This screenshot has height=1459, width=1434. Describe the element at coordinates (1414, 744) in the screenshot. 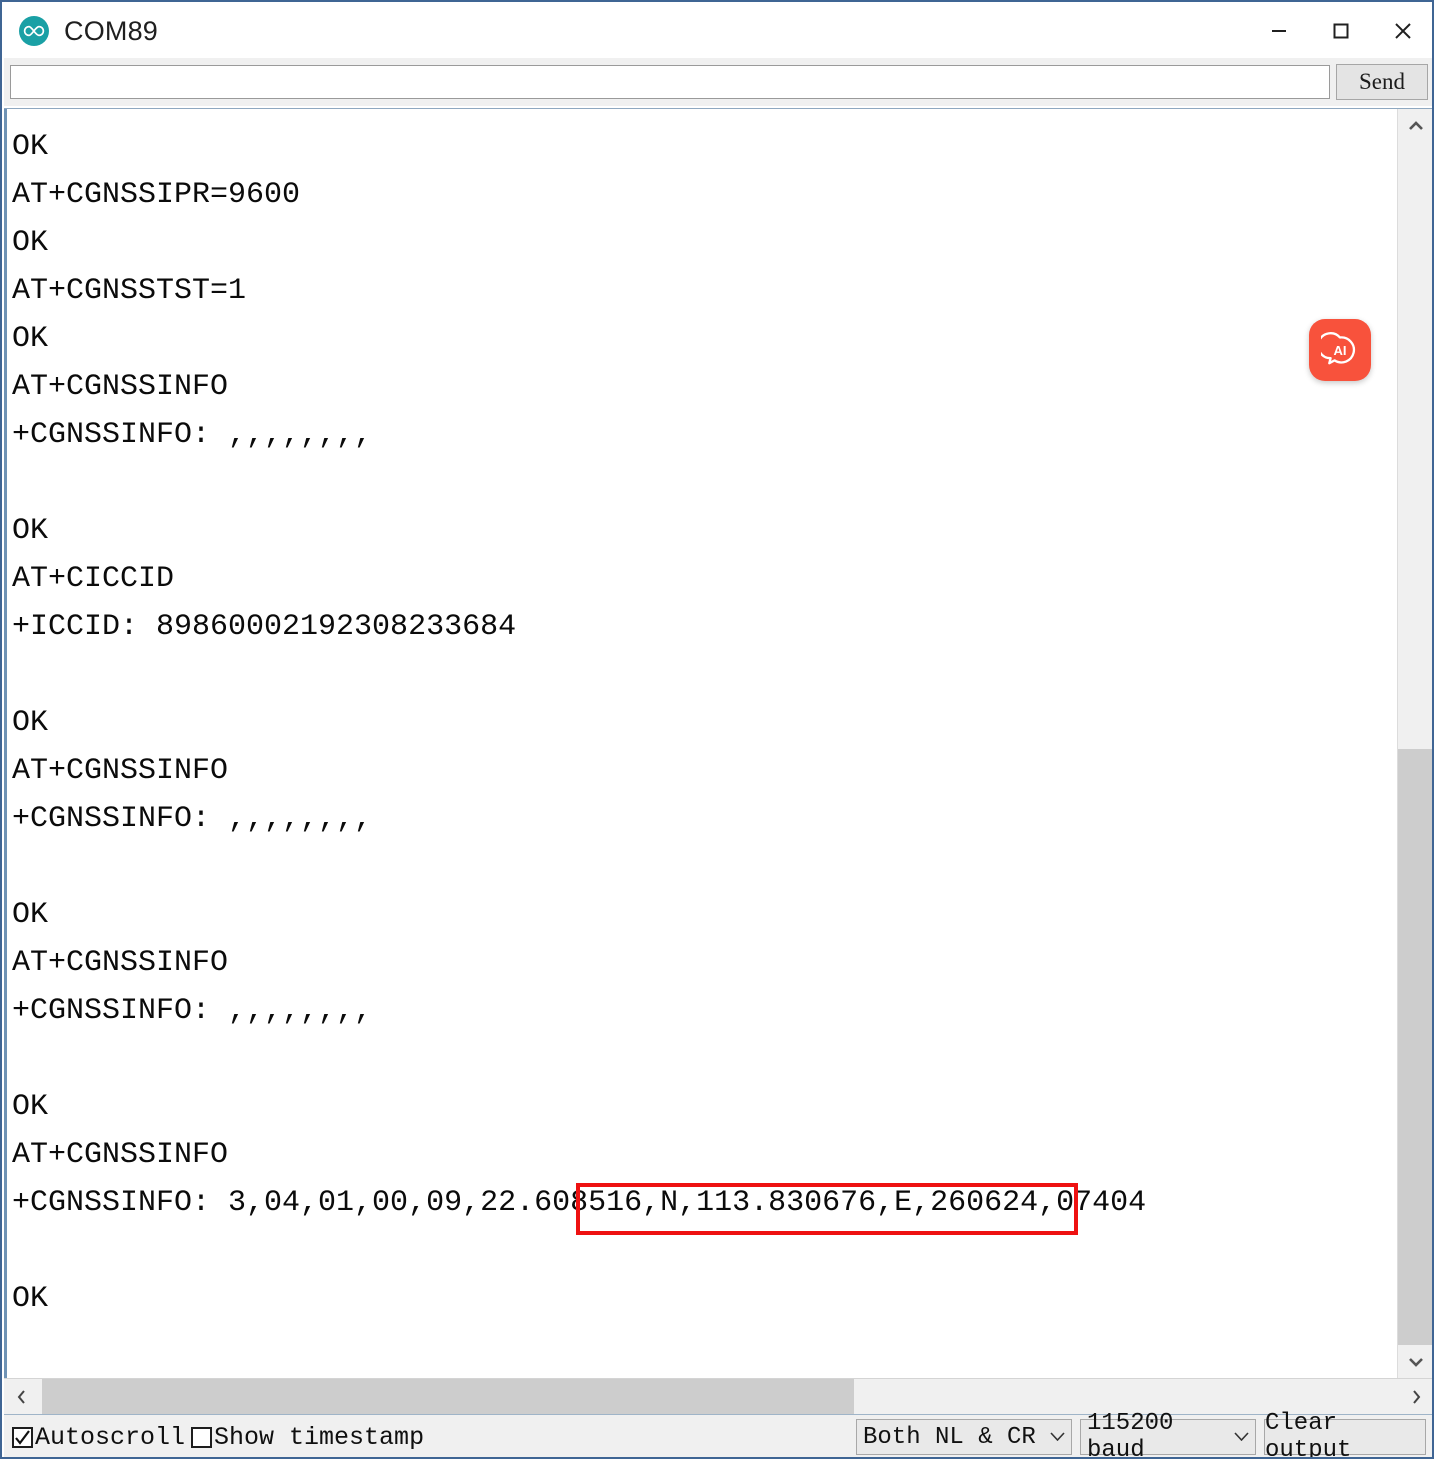

I see `vertical-scrollbar` at that location.